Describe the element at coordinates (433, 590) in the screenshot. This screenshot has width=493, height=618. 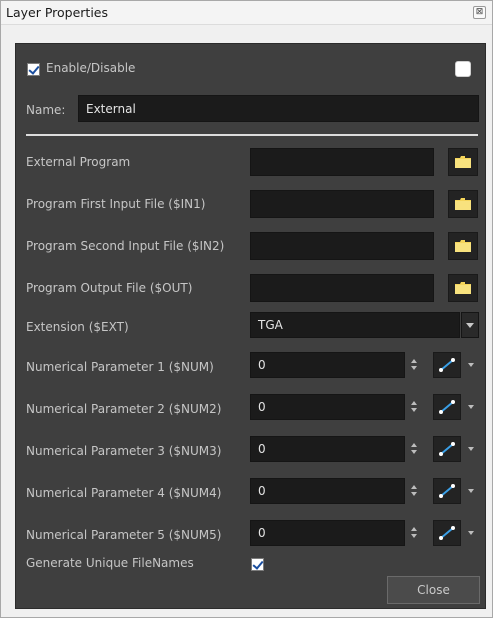
I see `close-button: Close` at that location.